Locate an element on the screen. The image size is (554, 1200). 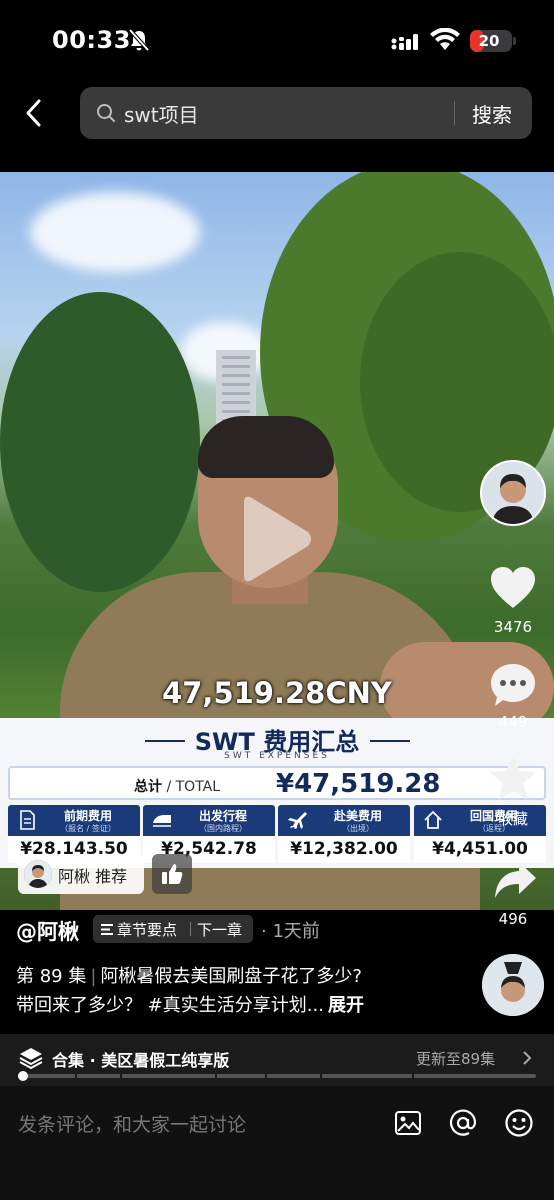
total-box: 总计 / TOTAL ¥47,519.28 is located at coordinates (277, 783).